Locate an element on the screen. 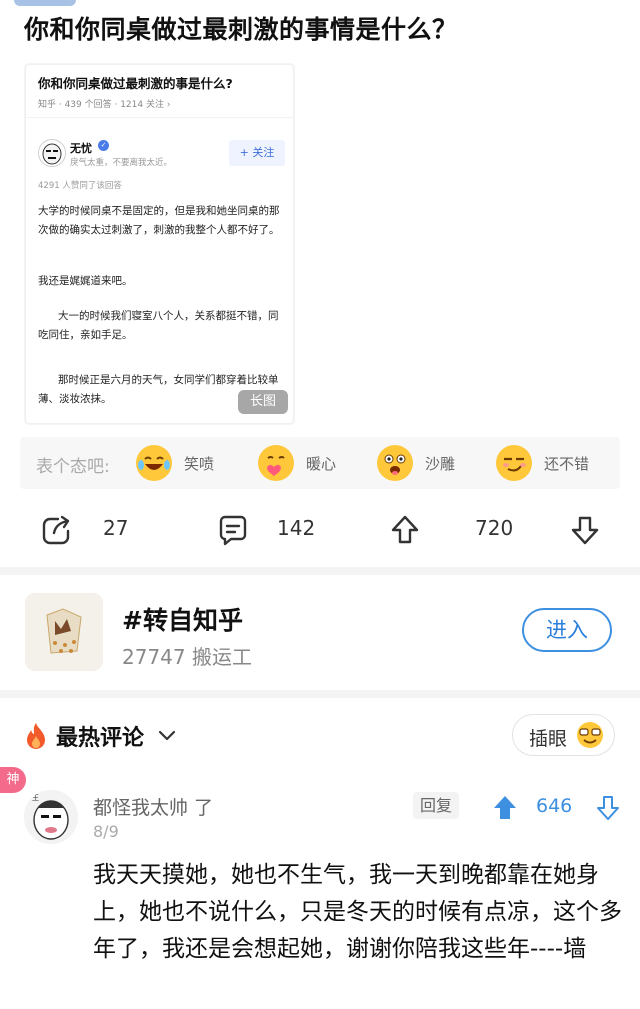  card-paragraph: 大一的时候我们寝室八个人，关系都挺不错，同吃同住，亲如手足。 is located at coordinates (158, 325).